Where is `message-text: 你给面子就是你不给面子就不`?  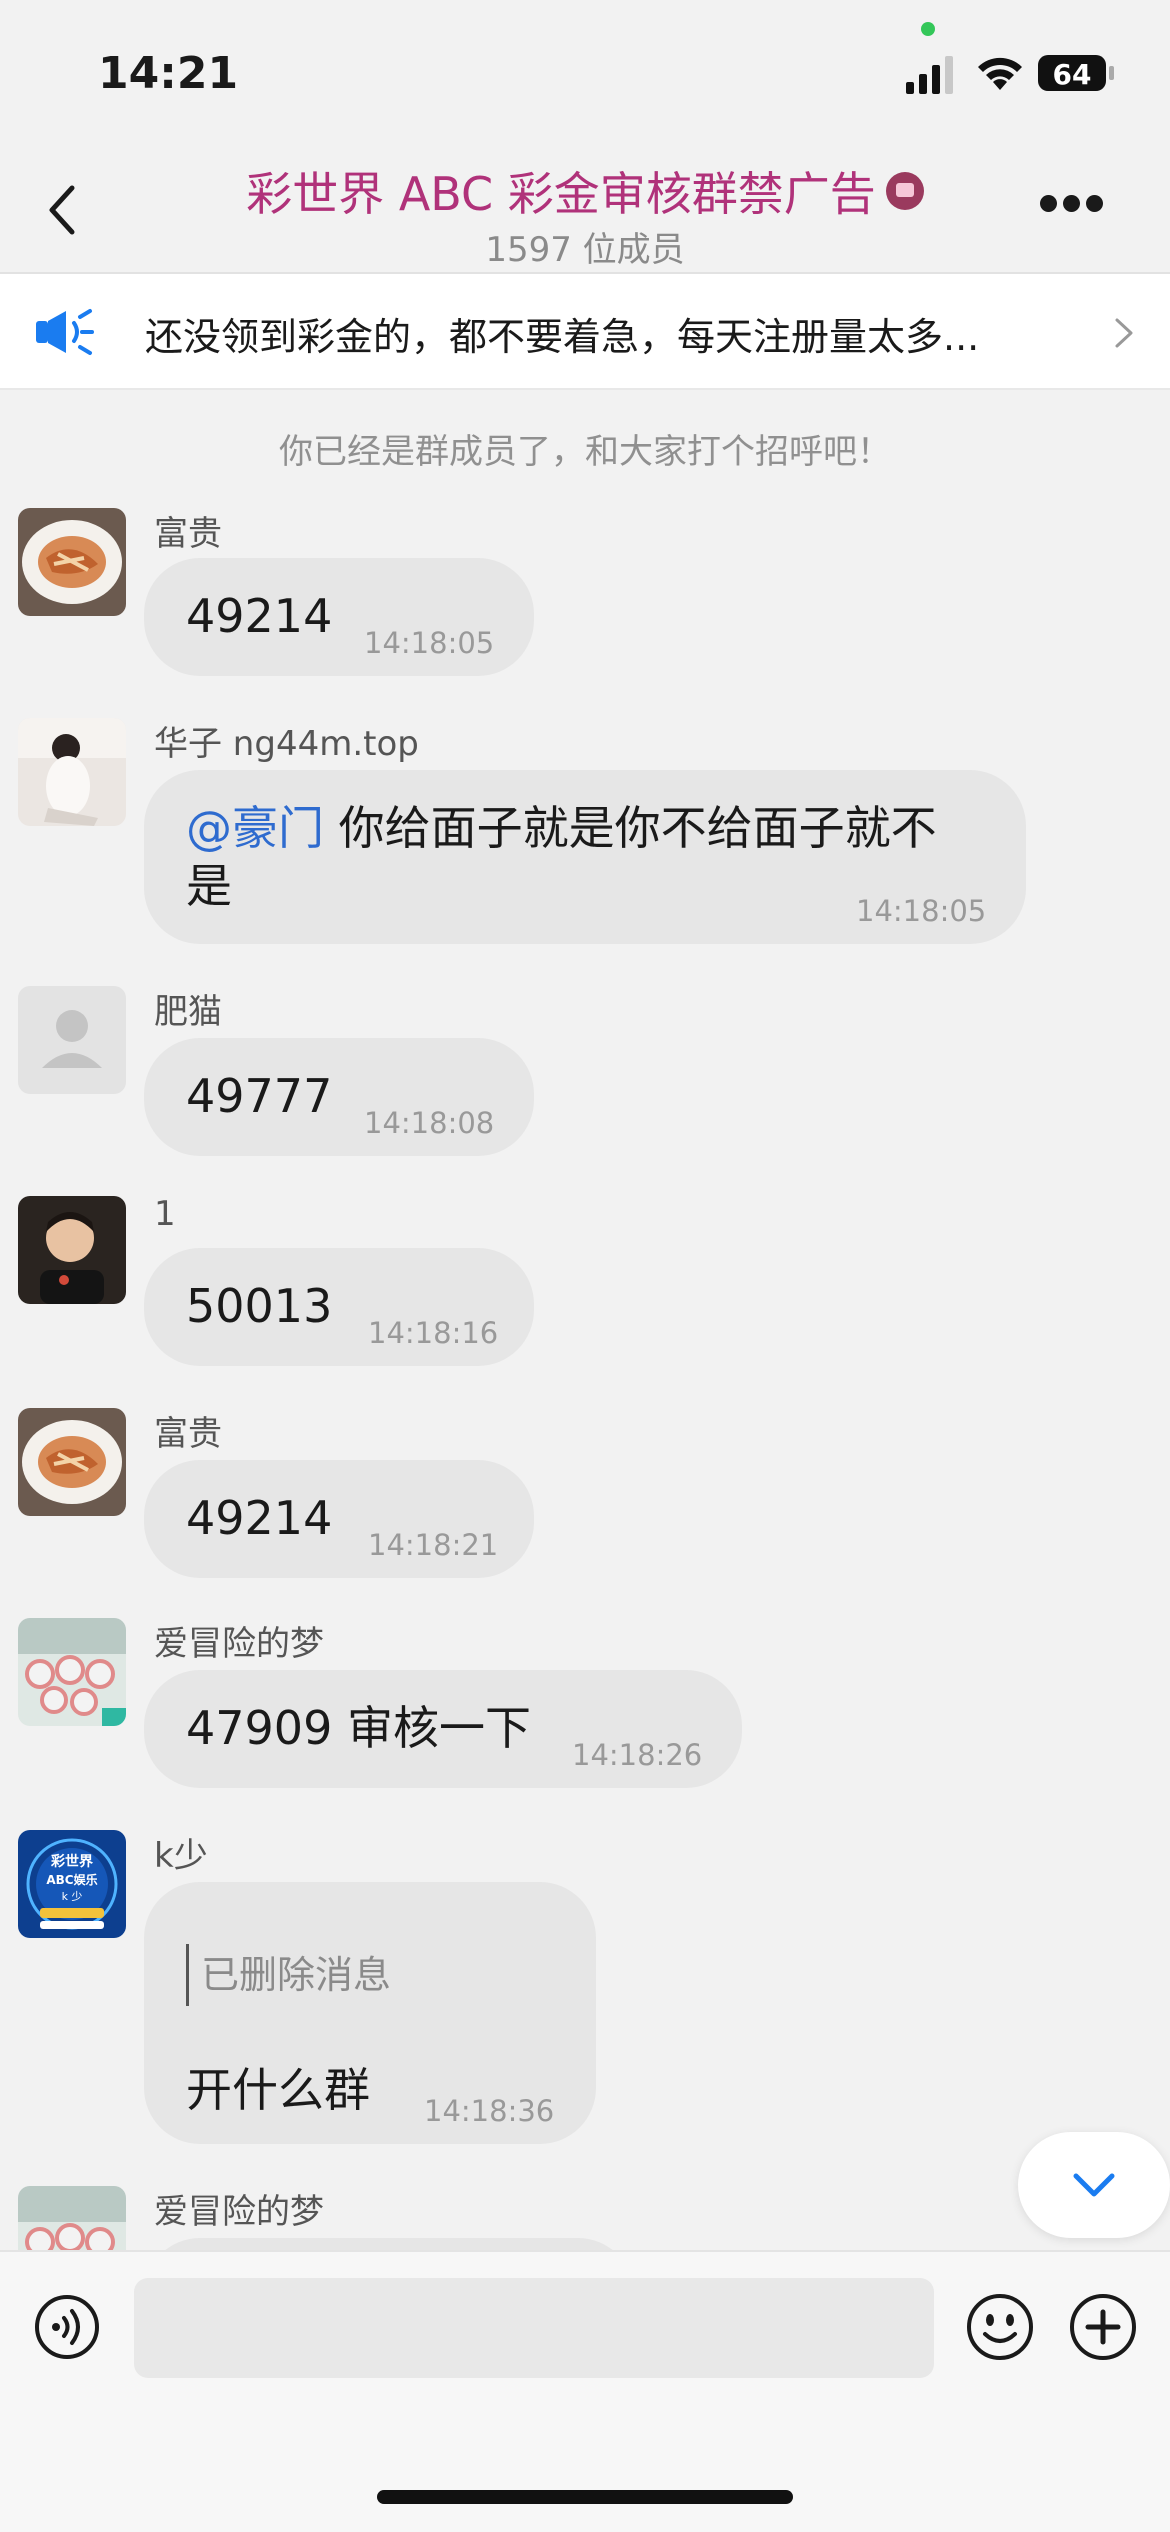
message-text: 你给面子就是你不给面子就不 is located at coordinates (637, 828).